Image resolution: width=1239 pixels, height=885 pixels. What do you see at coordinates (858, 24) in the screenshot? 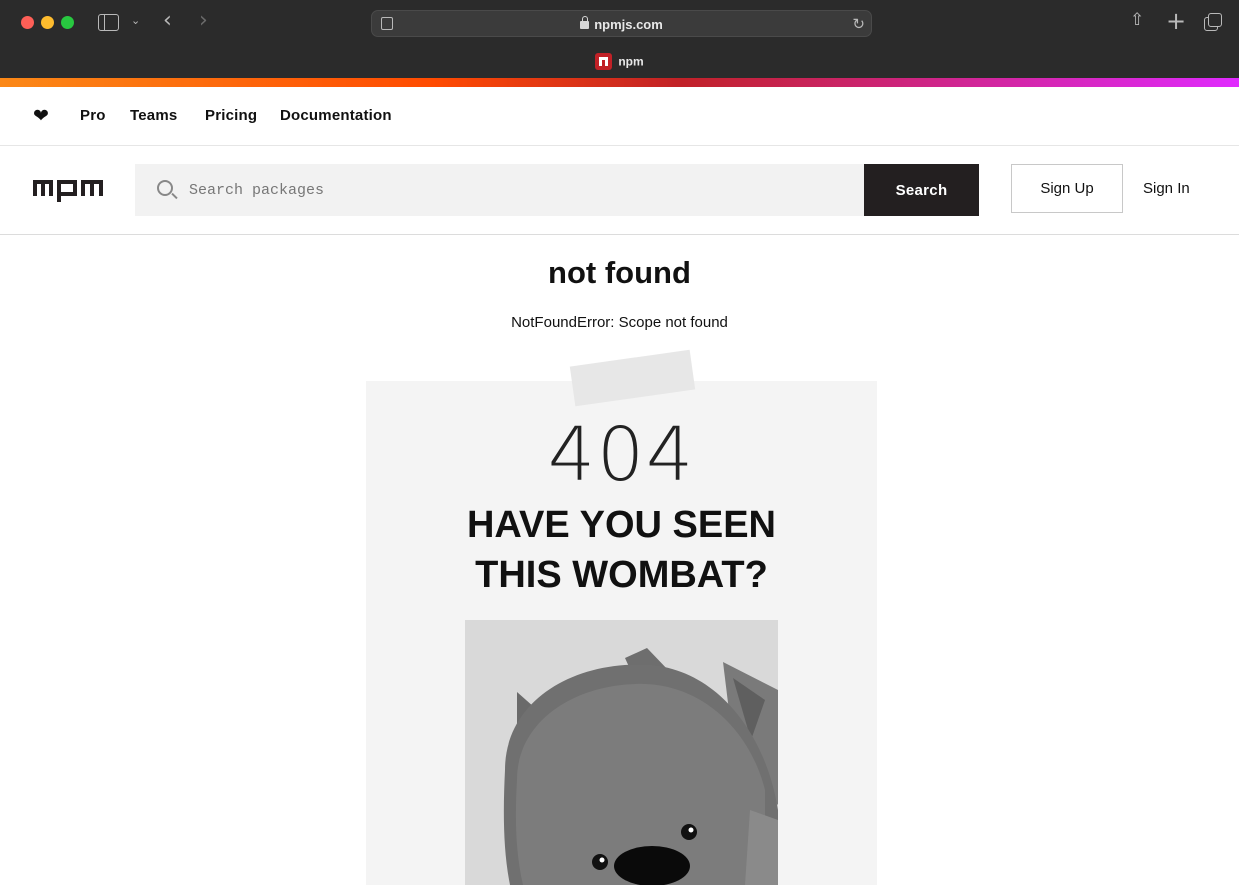
I see `reload-icon: ↻` at bounding box center [858, 24].